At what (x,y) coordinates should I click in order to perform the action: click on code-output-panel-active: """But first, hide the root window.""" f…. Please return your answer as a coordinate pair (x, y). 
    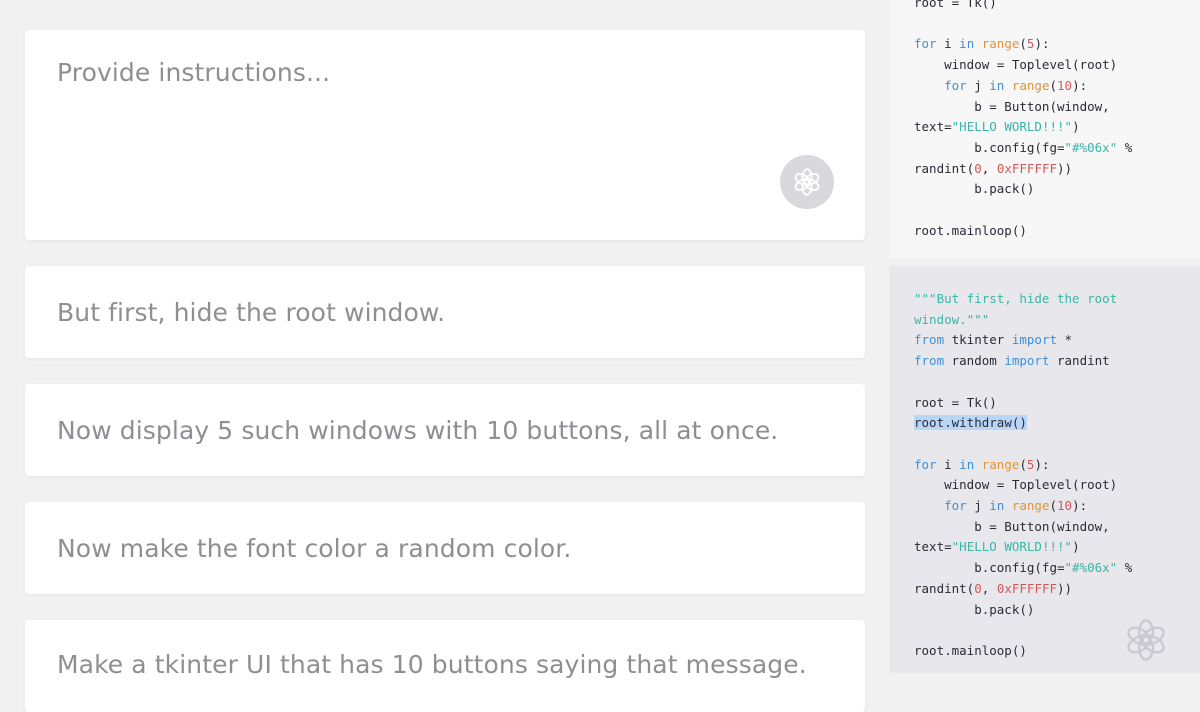
    Looking at the image, I should click on (1045, 469).